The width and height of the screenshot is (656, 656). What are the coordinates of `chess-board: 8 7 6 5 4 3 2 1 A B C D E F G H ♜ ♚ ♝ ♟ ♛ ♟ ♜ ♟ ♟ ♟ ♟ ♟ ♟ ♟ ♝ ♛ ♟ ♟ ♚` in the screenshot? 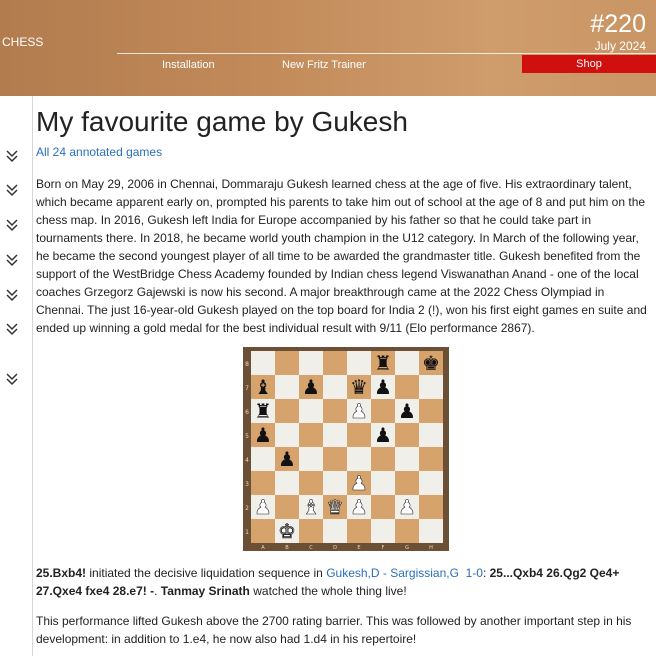 It's located at (346, 449).